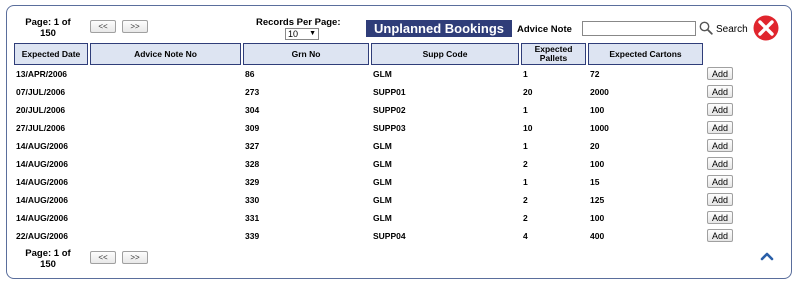 This screenshot has height=286, width=800. What do you see at coordinates (252, 128) in the screenshot?
I see `cell-grn: 309` at bounding box center [252, 128].